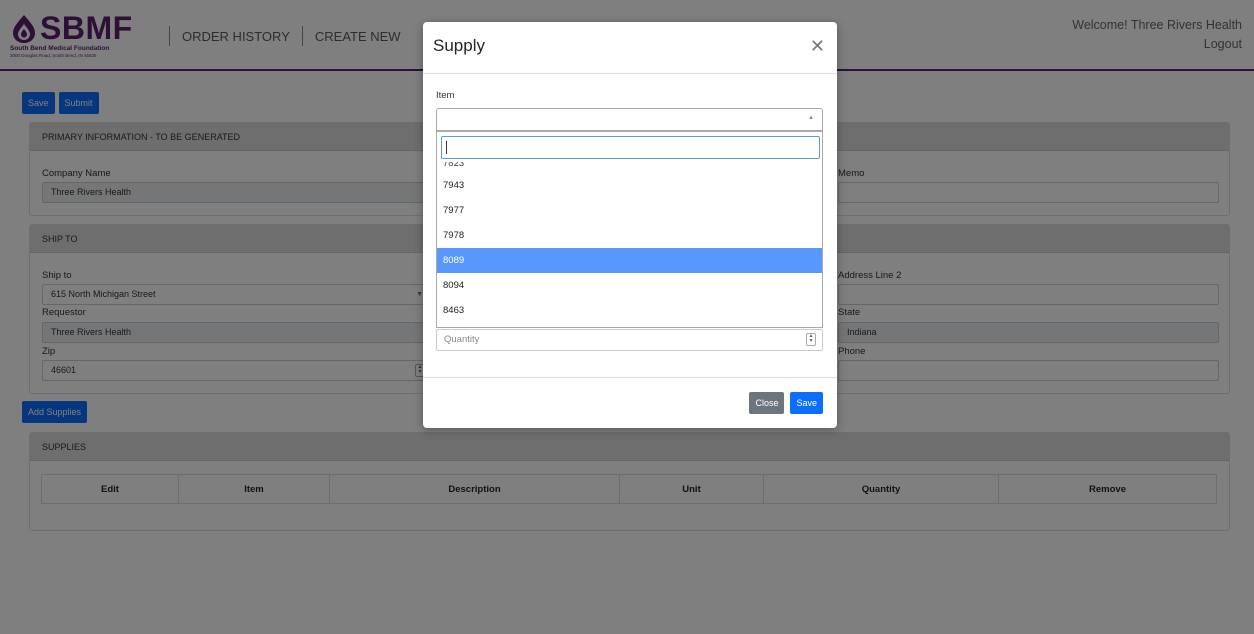  Describe the element at coordinates (811, 118) in the screenshot. I see `caret-up-icon: ▲` at that location.